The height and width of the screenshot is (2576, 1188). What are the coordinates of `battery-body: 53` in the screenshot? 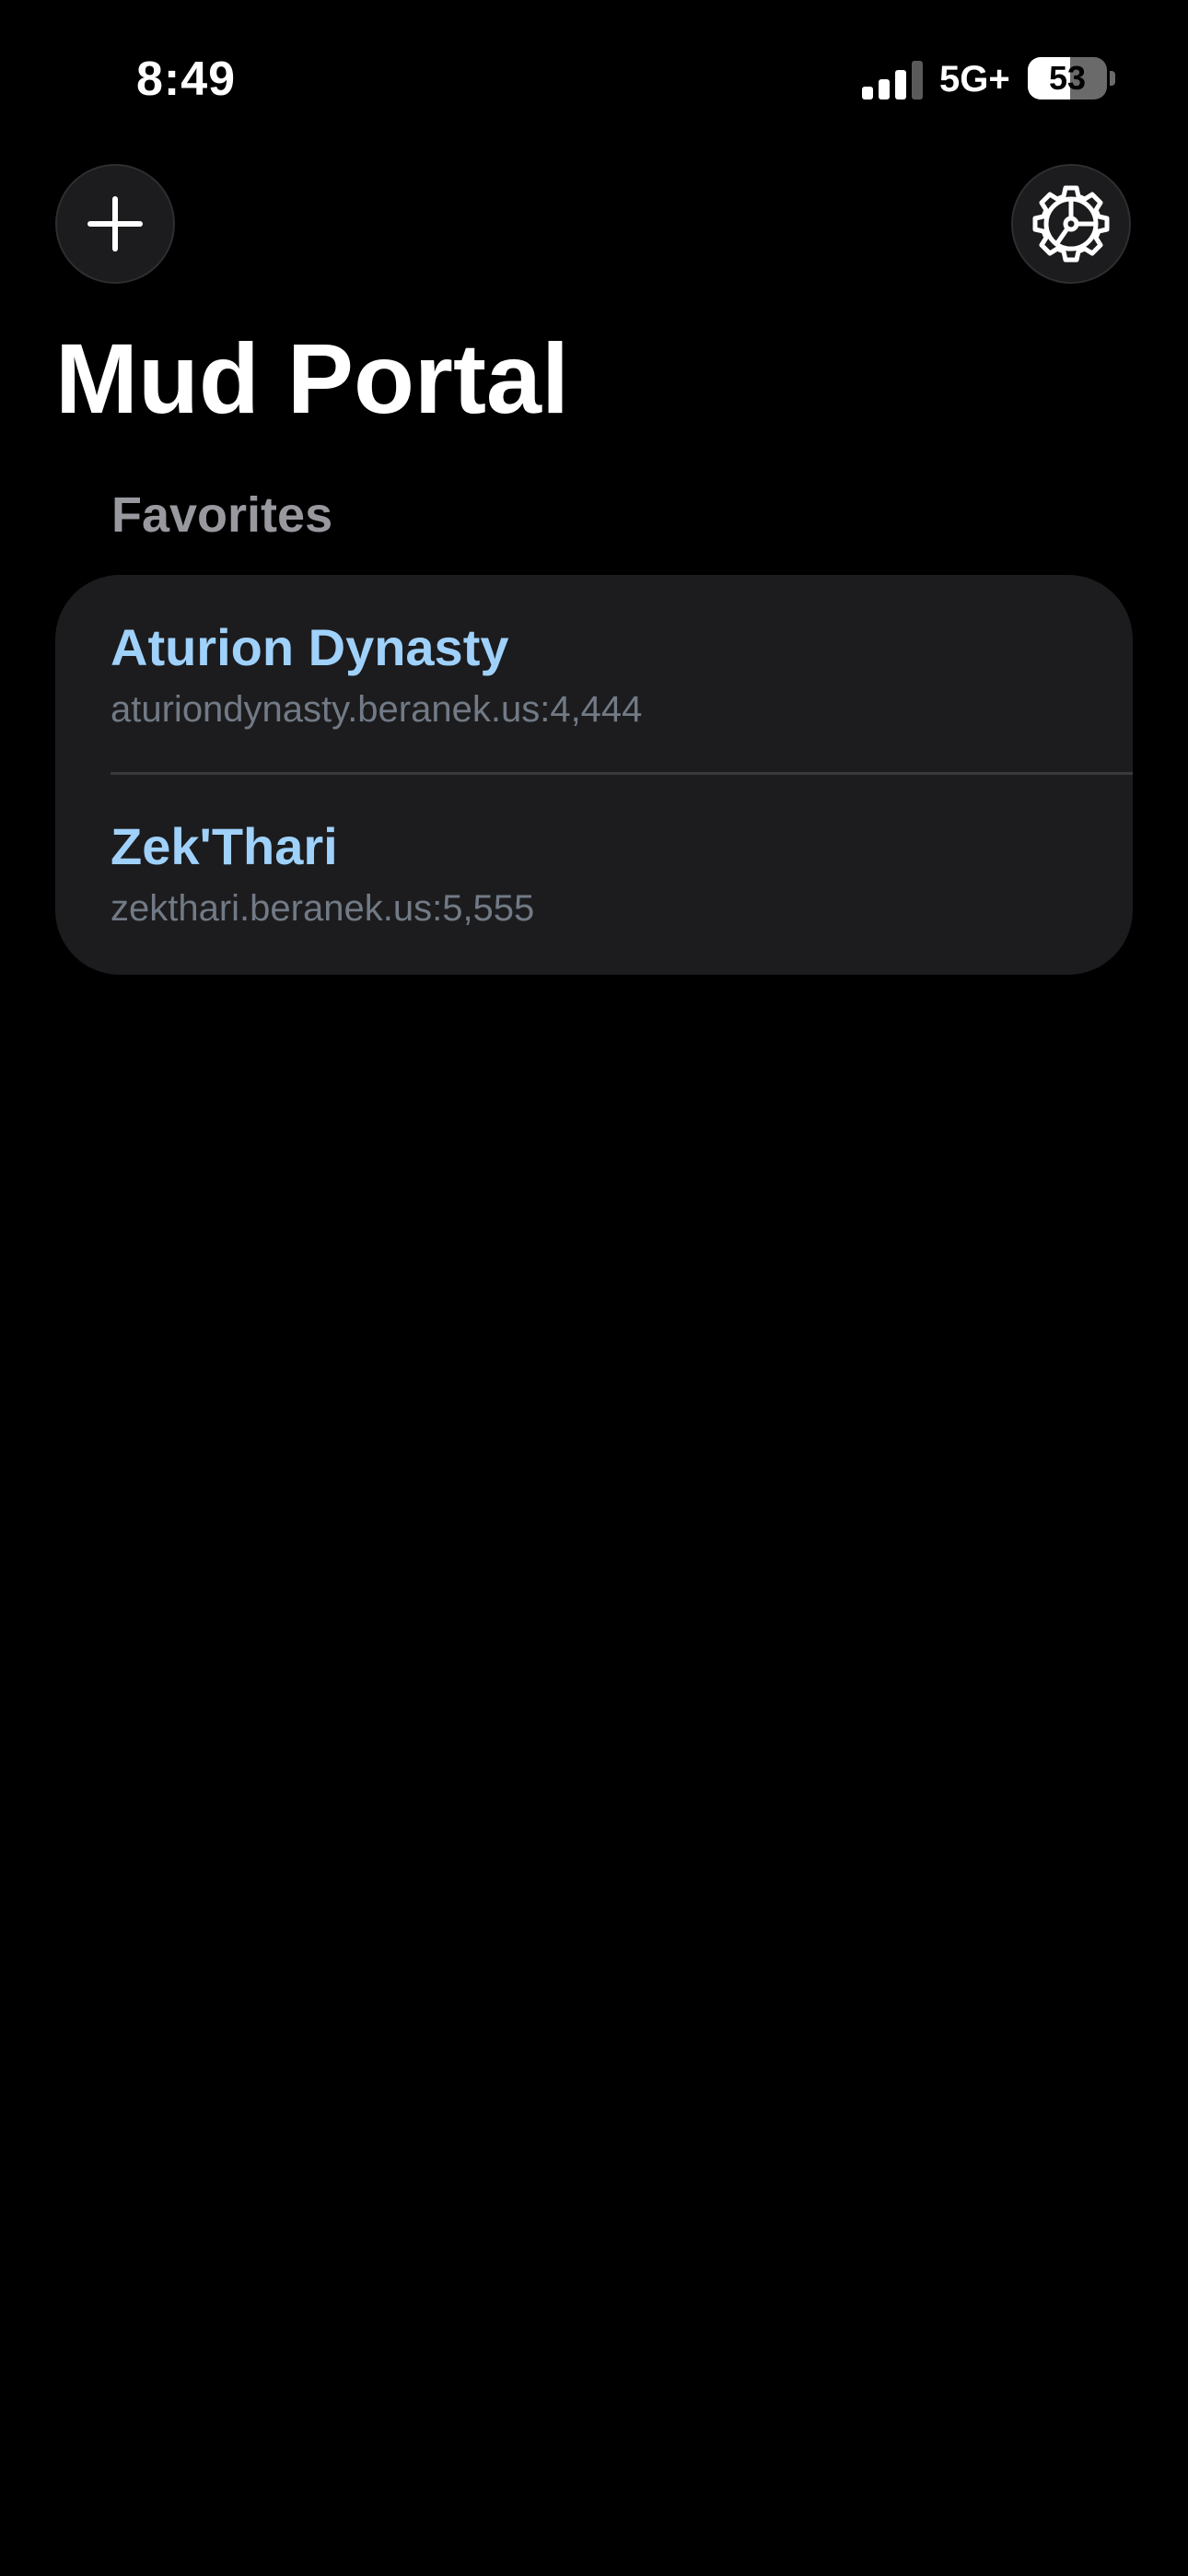 It's located at (1067, 78).